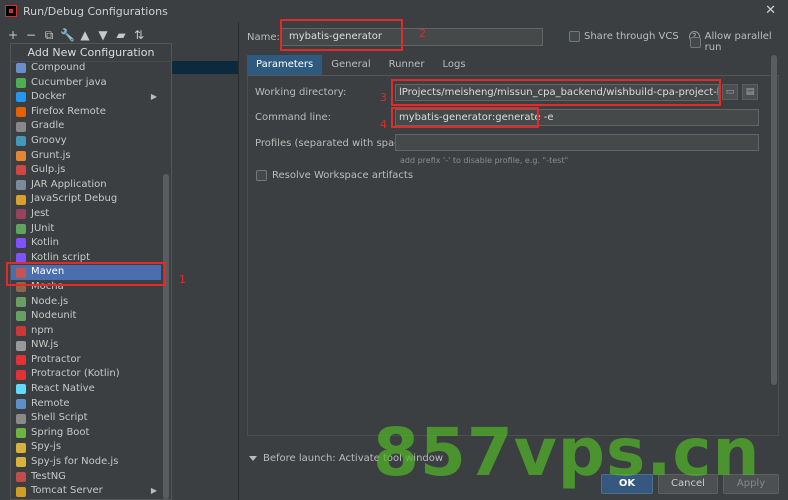 The image size is (788, 500). I want to click on npm-icon, so click(21, 330).